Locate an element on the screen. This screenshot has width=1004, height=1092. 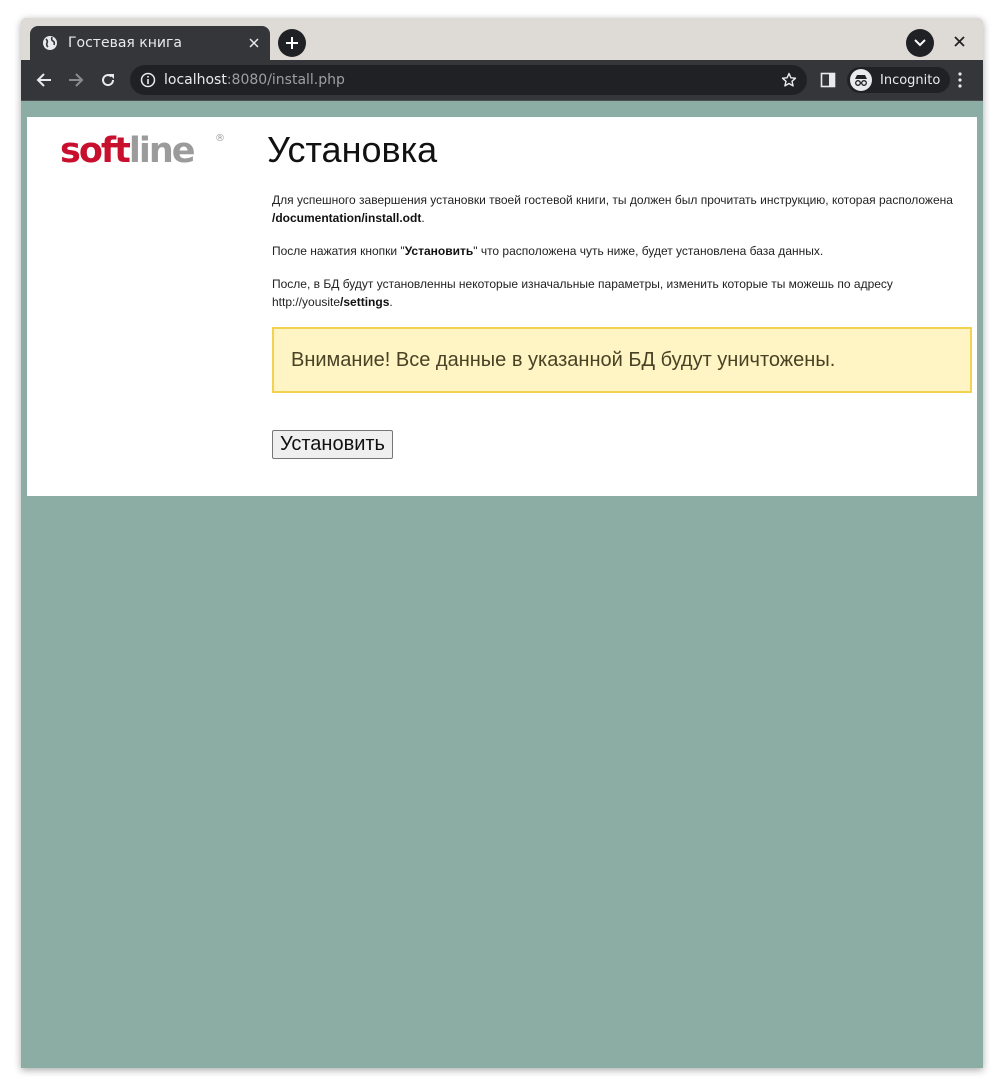
p2-start: После нажатия кнопки " is located at coordinates (338, 251).